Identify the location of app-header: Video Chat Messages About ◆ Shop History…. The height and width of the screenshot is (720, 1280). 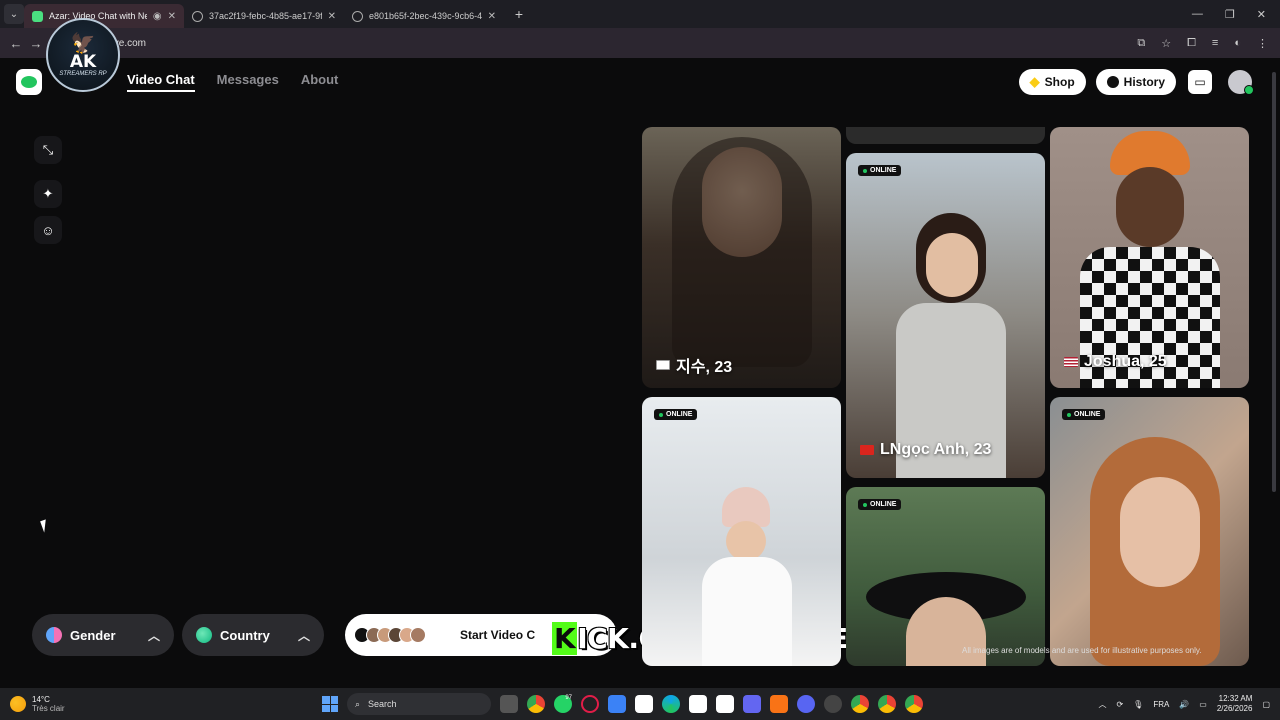
(635, 82).